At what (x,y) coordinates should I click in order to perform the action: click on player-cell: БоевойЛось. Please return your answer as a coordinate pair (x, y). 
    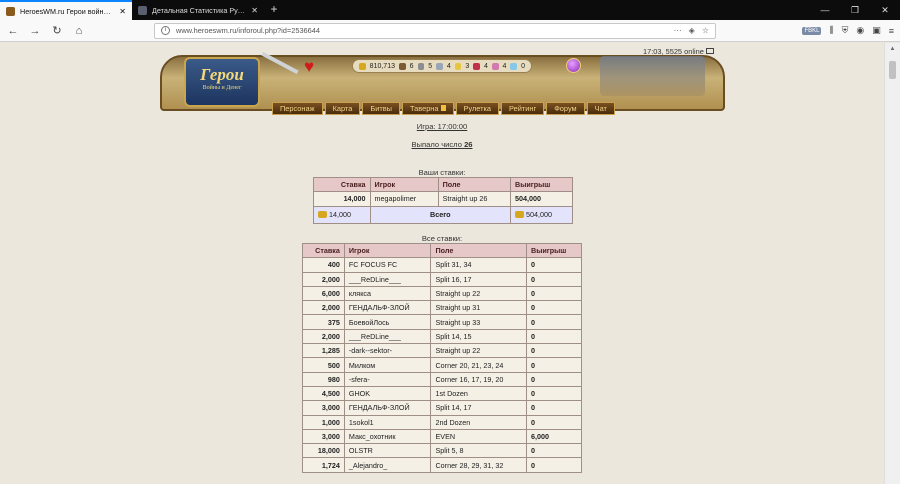
    Looking at the image, I should click on (387, 322).